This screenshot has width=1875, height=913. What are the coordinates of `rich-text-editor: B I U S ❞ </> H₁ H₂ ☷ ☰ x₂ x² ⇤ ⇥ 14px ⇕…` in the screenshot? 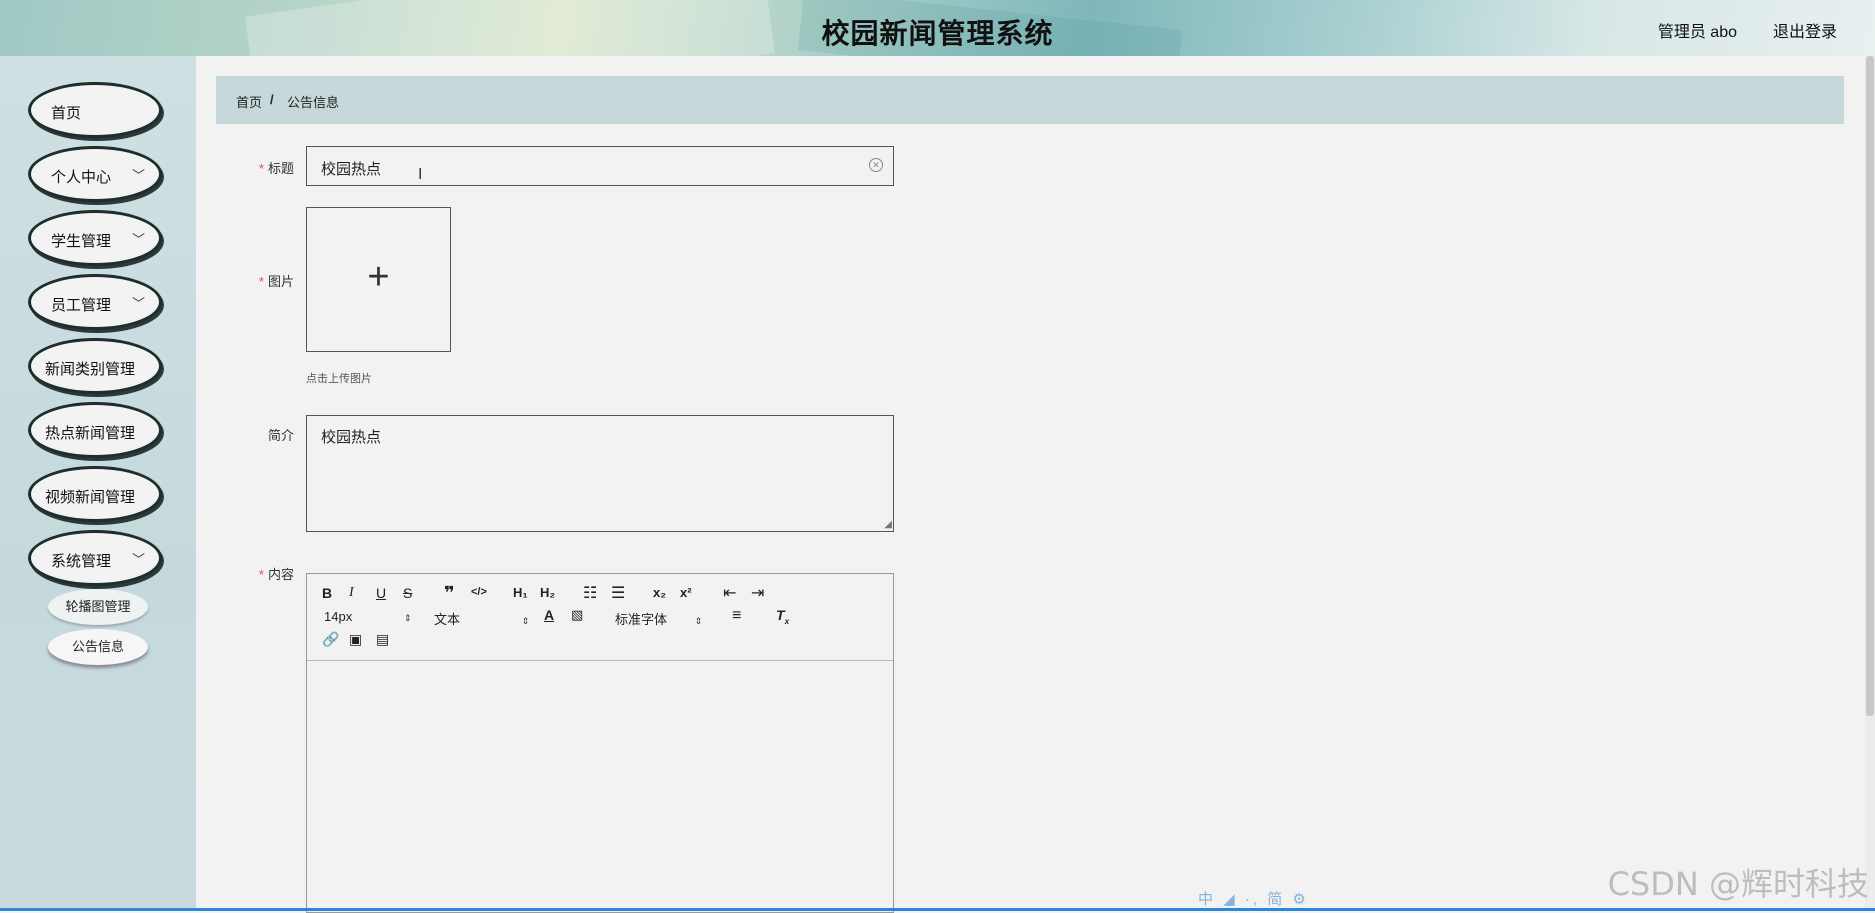 It's located at (600, 743).